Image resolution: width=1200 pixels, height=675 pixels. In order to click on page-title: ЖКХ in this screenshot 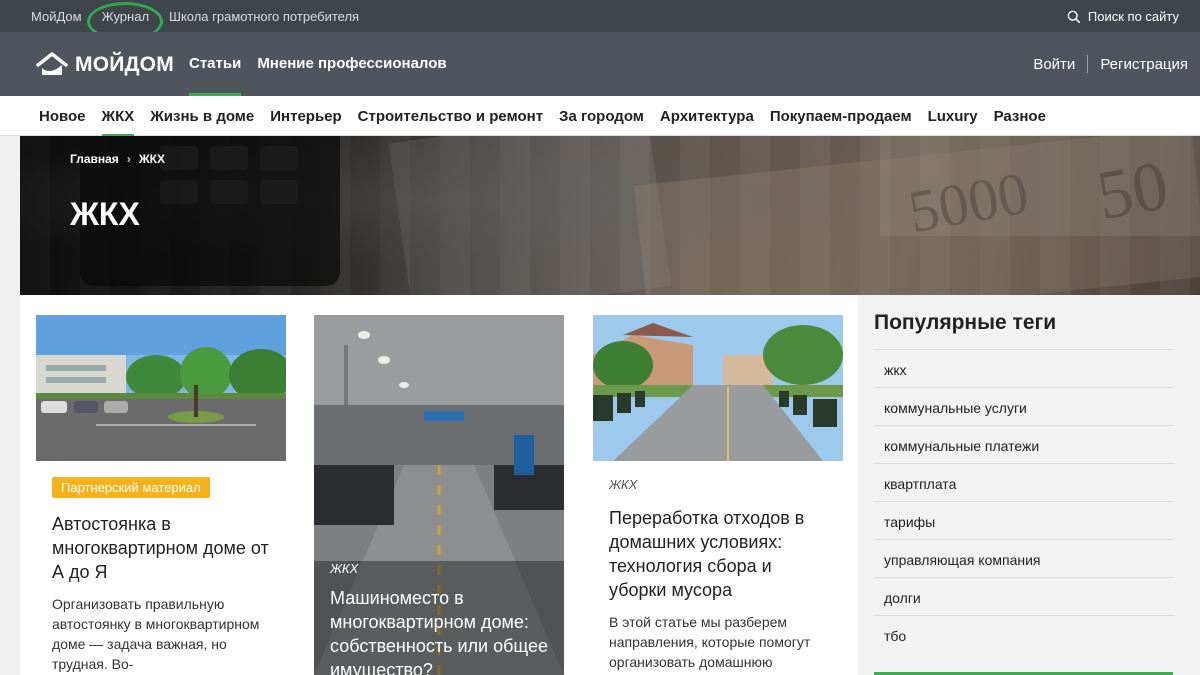, I will do `click(105, 214)`.